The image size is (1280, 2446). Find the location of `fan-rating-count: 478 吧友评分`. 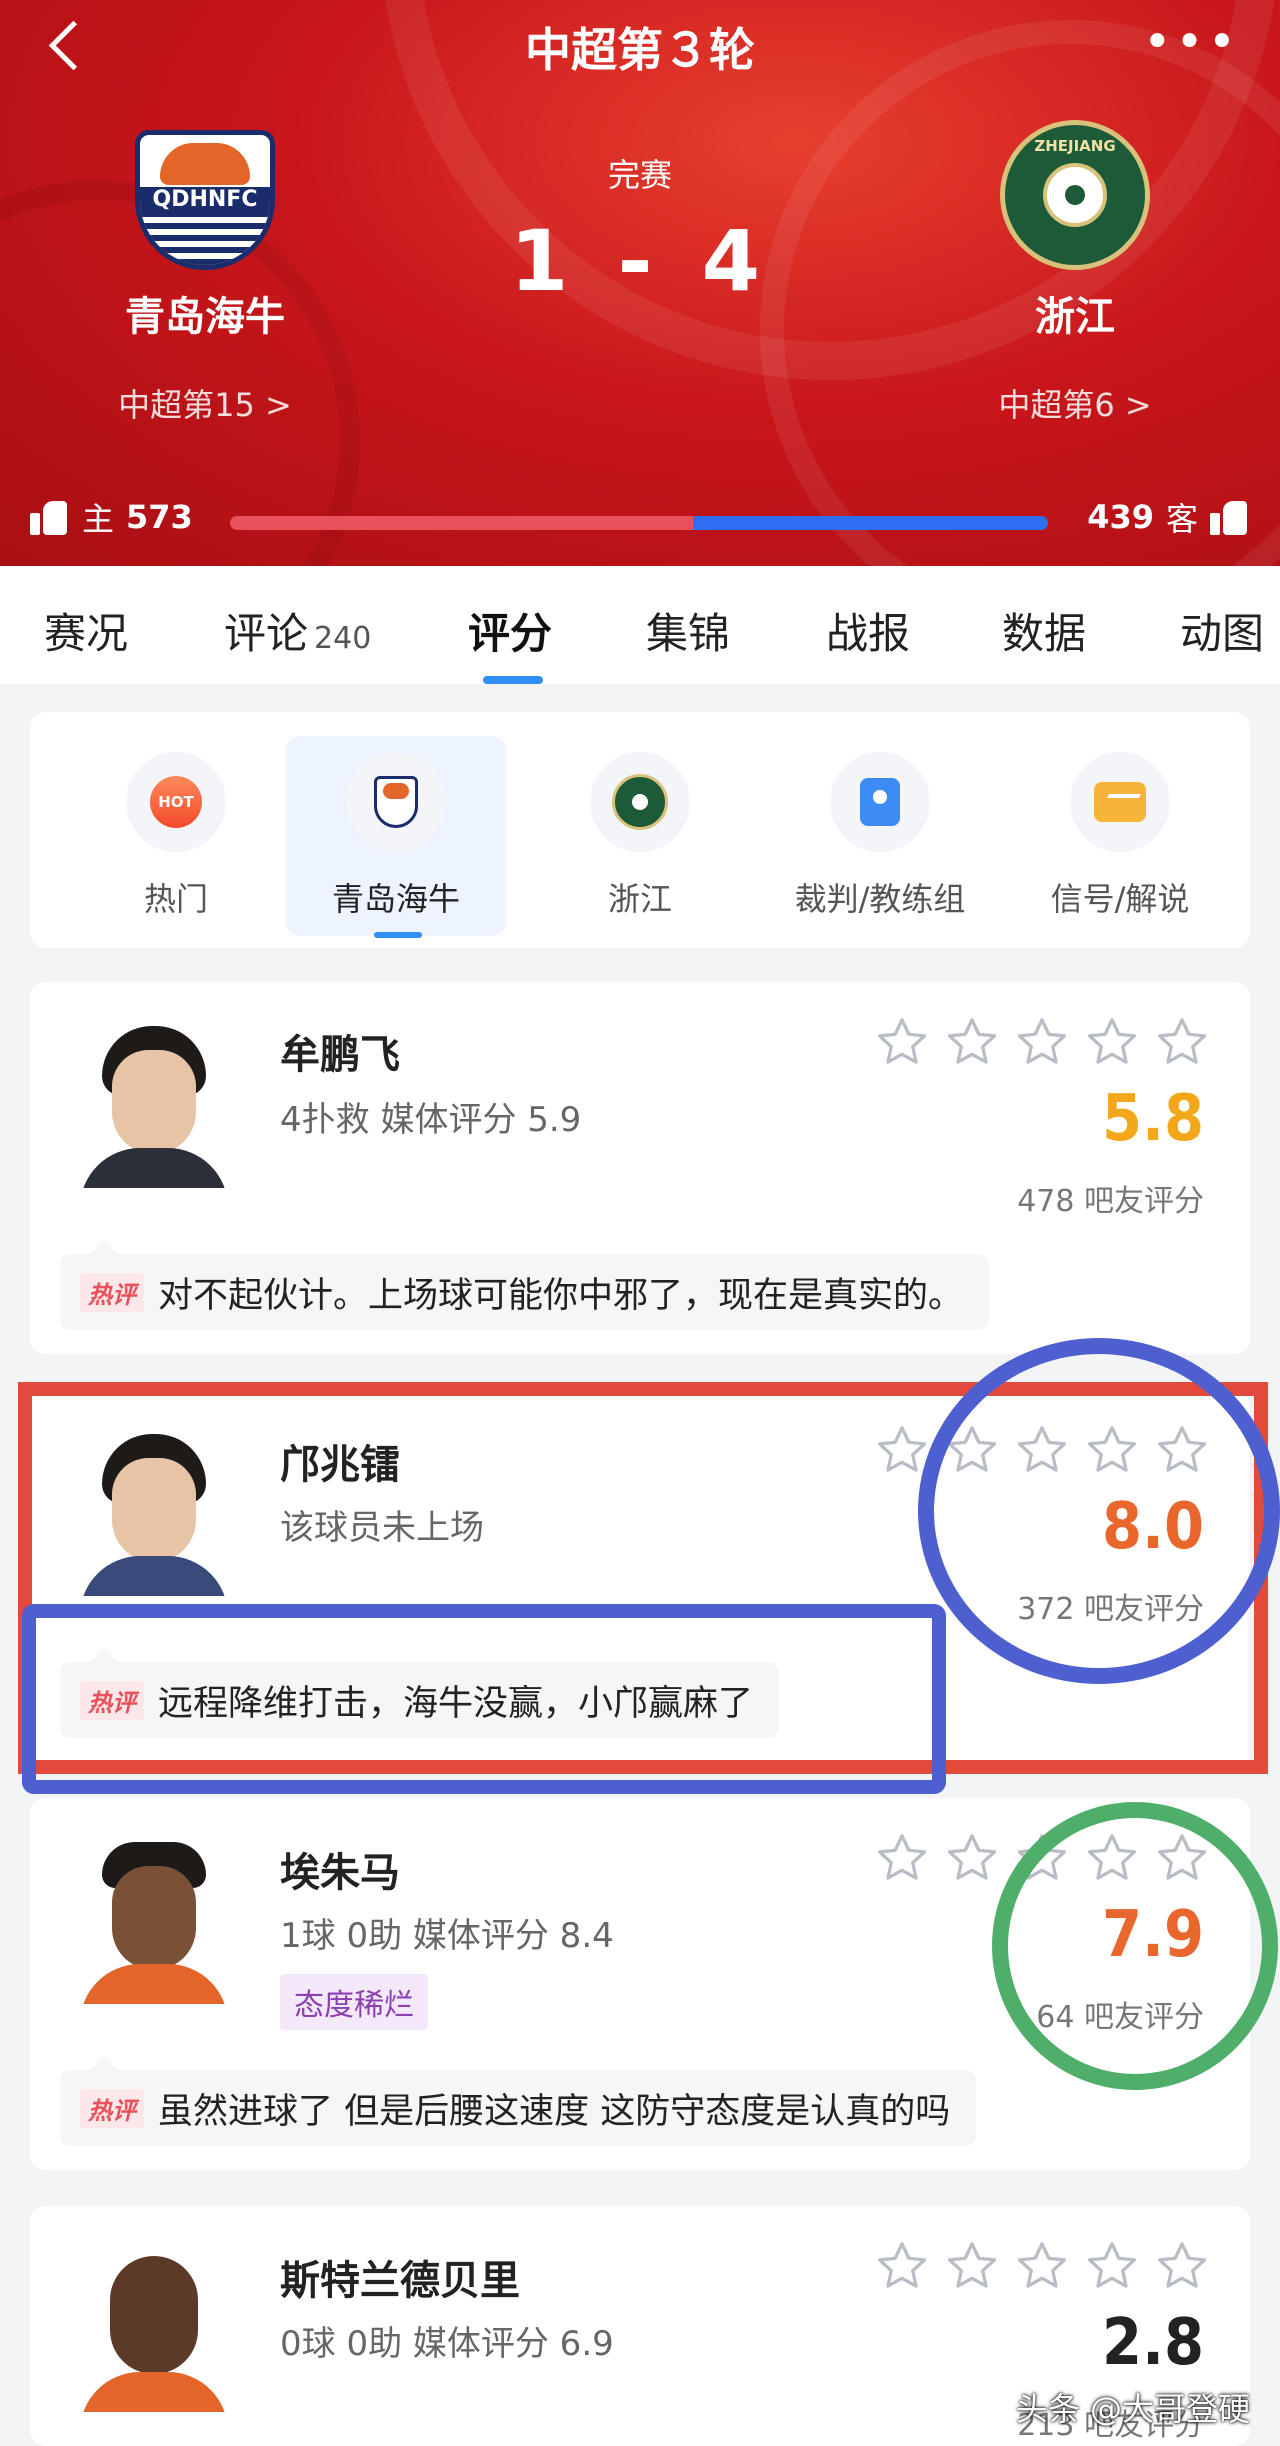

fan-rating-count: 478 吧友评分 is located at coordinates (1110, 1201).